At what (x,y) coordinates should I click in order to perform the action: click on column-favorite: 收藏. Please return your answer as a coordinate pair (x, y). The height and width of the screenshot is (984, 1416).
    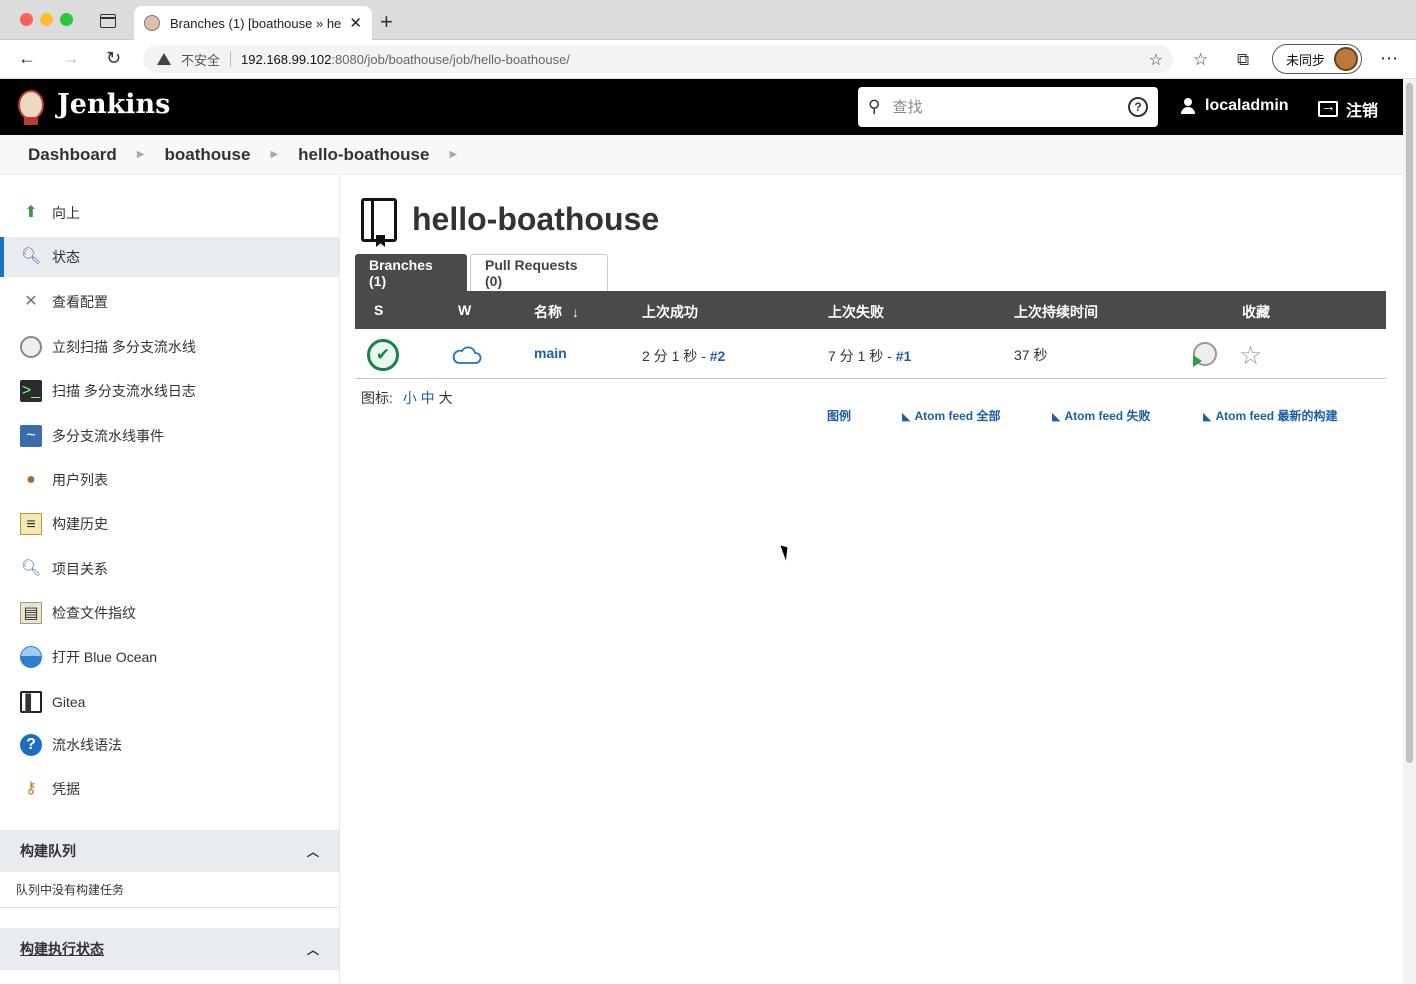
    Looking at the image, I should click on (1256, 312).